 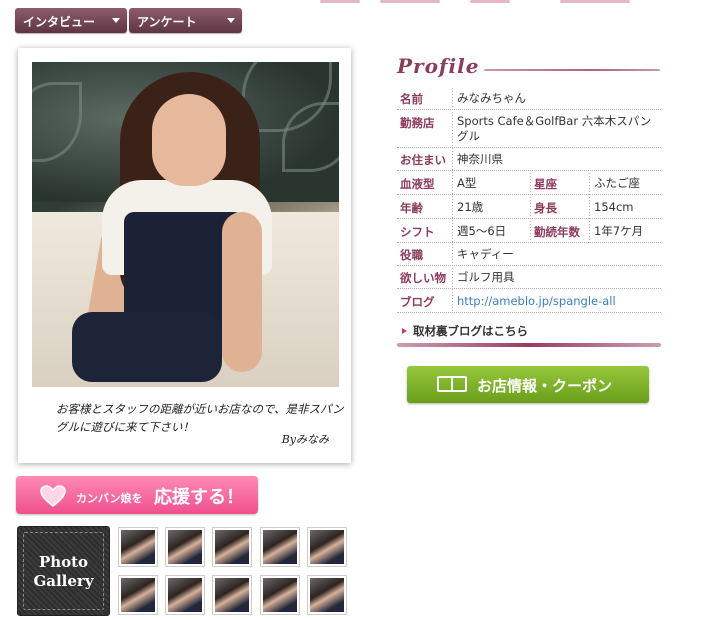 I want to click on tab-questionnaire: アンケート, so click(x=185, y=20).